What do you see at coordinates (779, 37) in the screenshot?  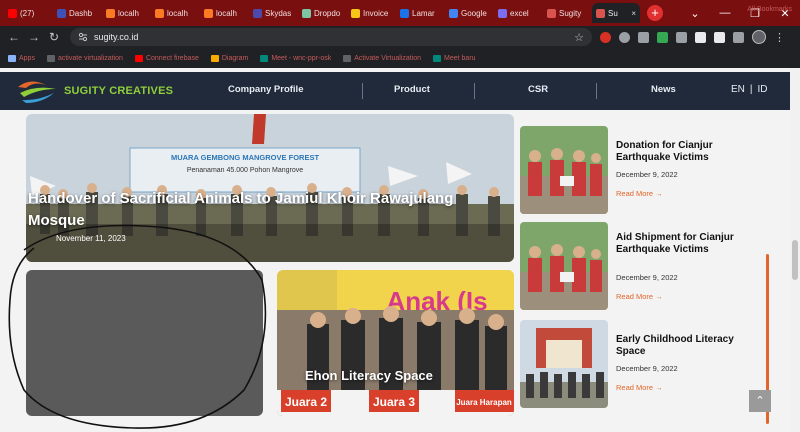 I see `menu-icon: ⋮` at bounding box center [779, 37].